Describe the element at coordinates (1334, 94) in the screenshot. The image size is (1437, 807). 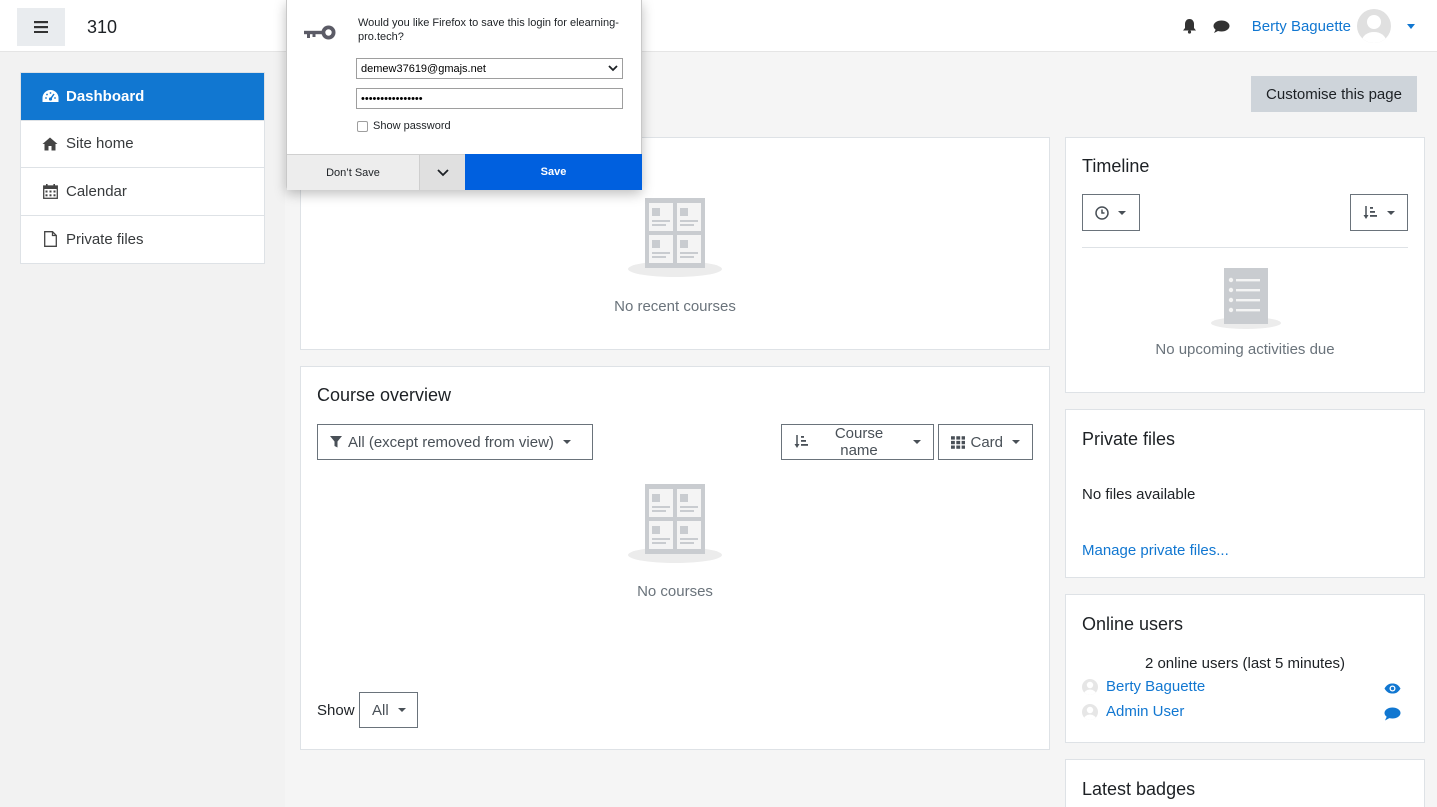
I see `customise-page-button: Customise this page` at that location.